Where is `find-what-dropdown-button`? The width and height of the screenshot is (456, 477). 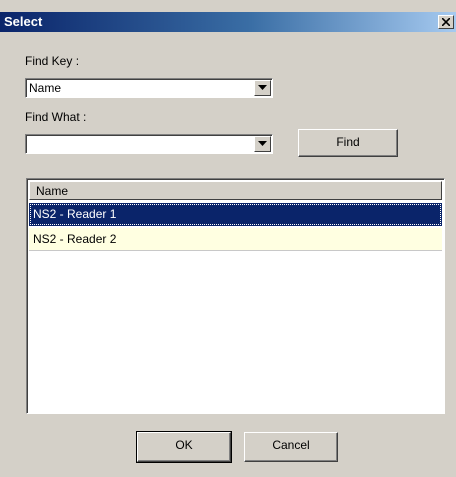
find-what-dropdown-button is located at coordinates (262, 144).